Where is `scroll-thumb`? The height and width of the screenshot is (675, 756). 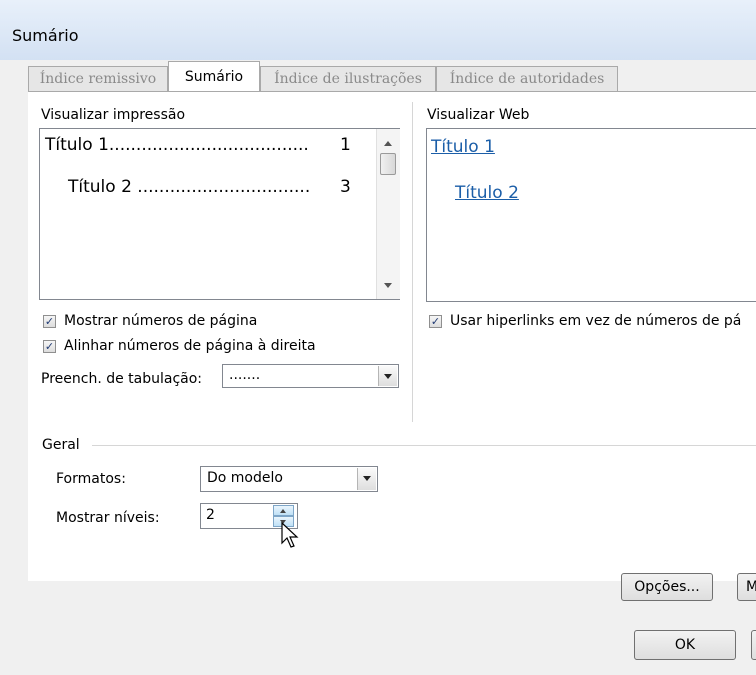 scroll-thumb is located at coordinates (388, 164).